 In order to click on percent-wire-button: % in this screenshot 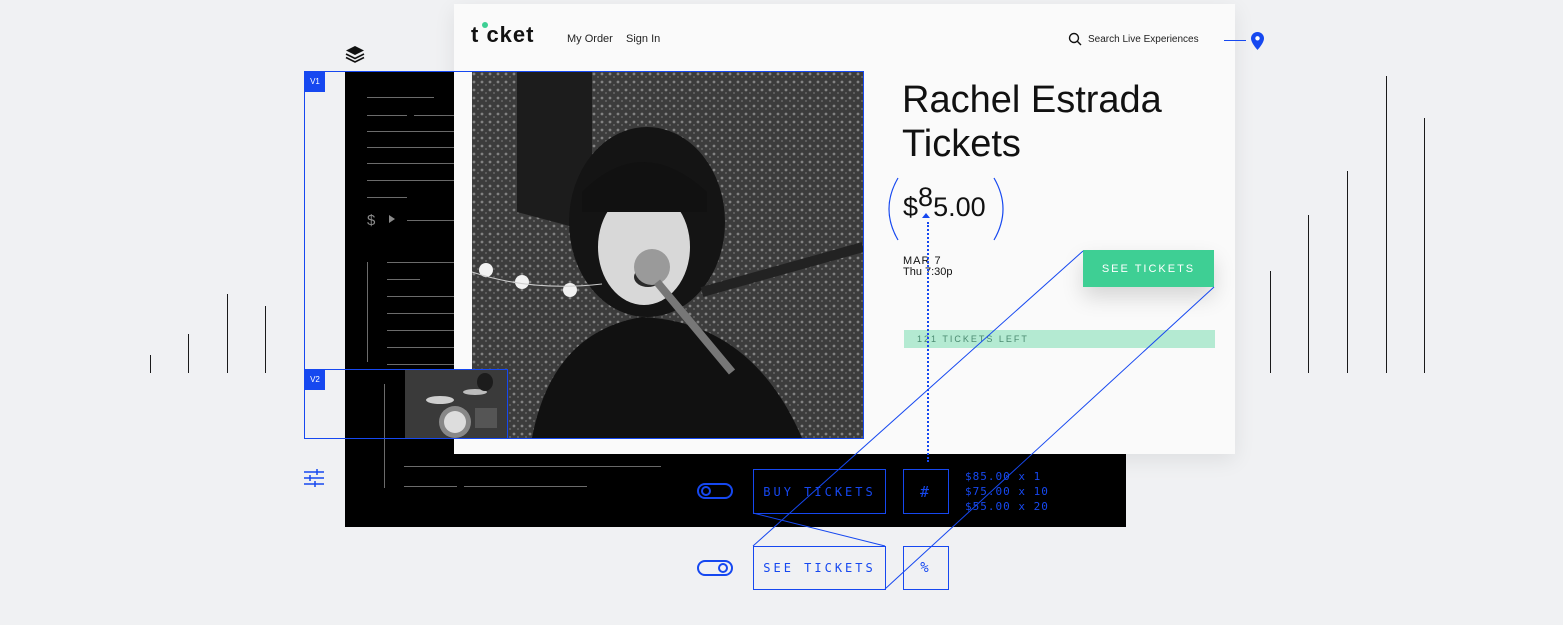, I will do `click(926, 568)`.